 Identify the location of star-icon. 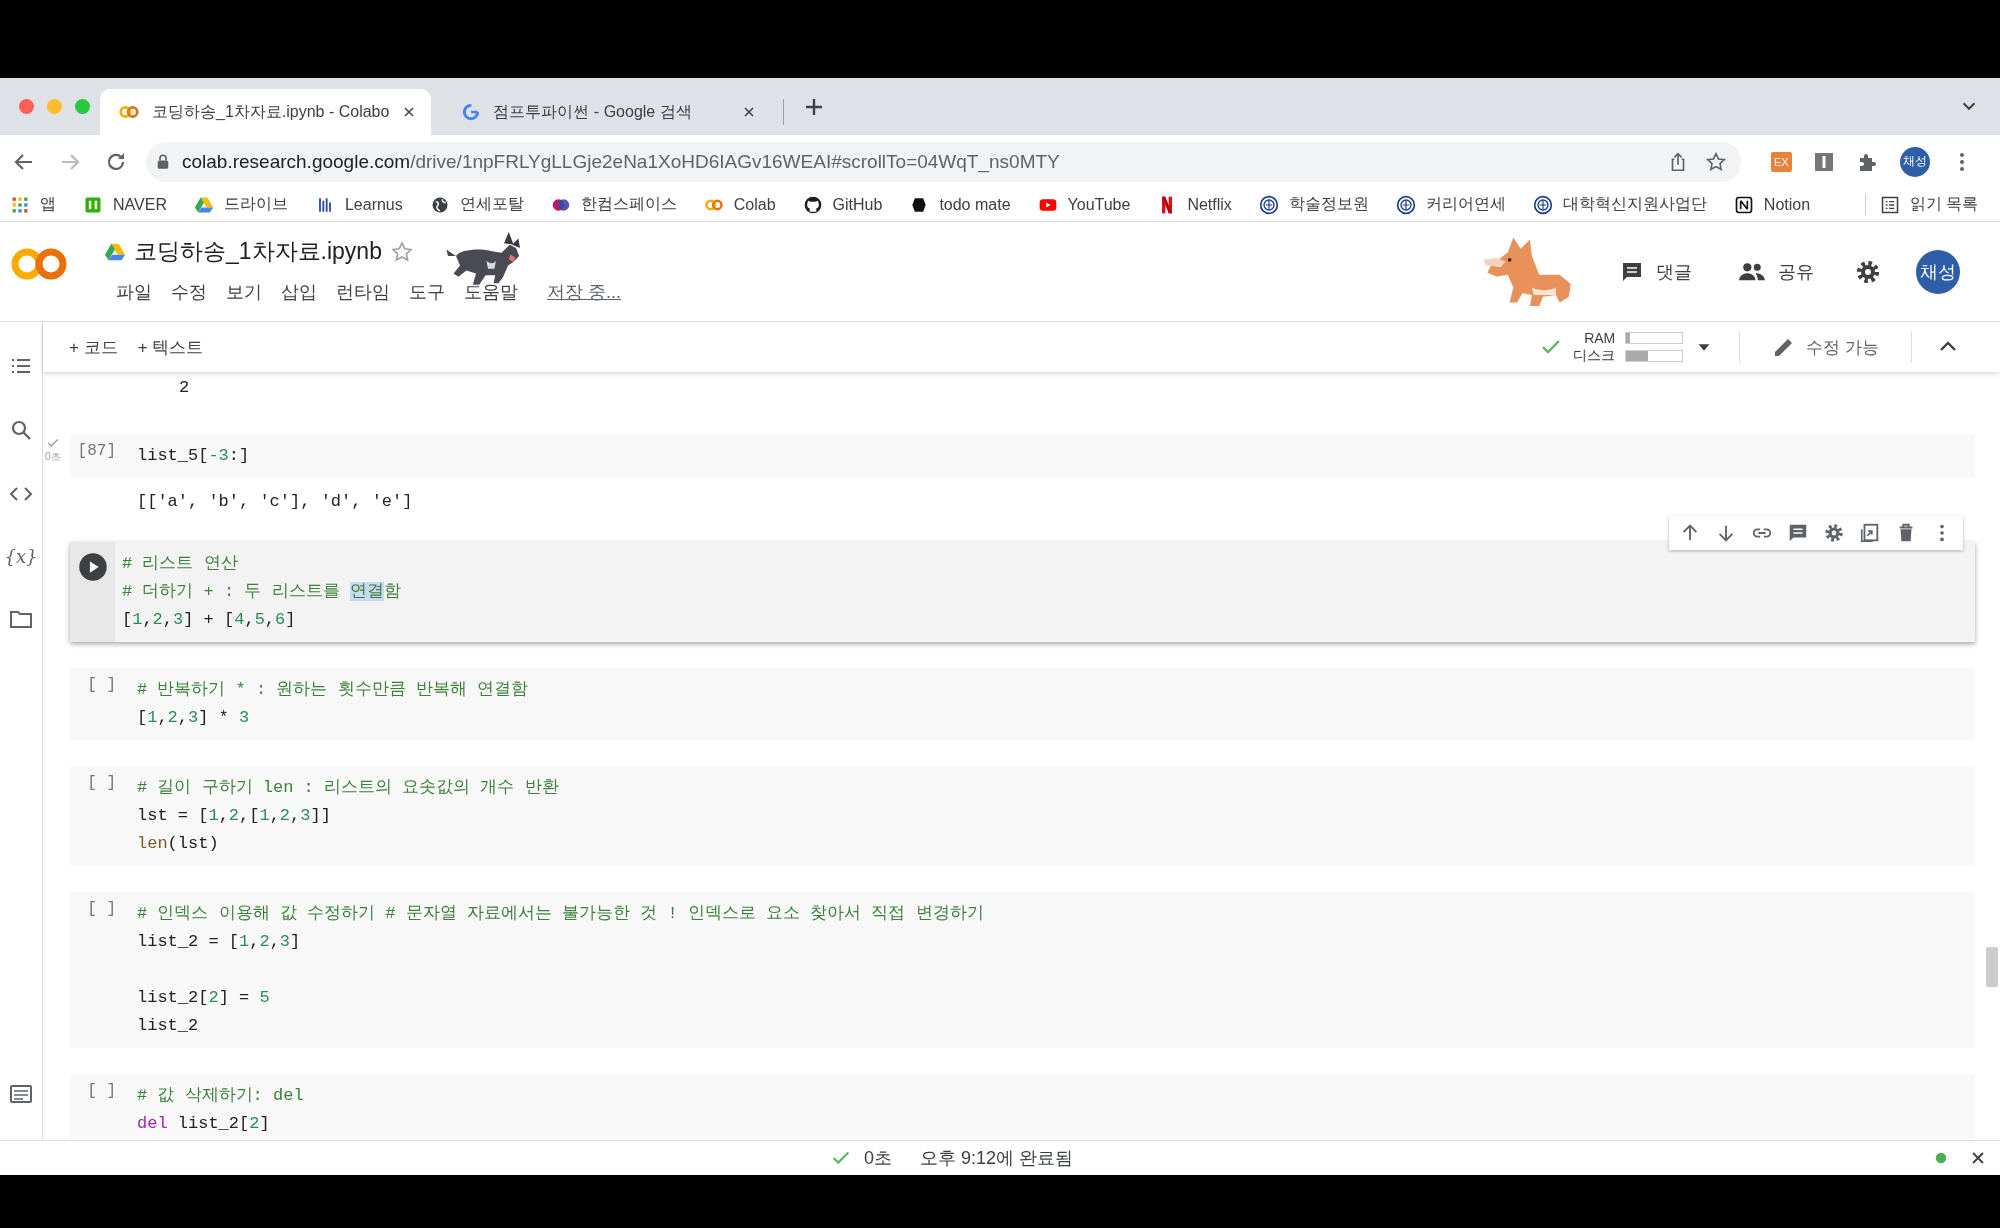
(401, 251).